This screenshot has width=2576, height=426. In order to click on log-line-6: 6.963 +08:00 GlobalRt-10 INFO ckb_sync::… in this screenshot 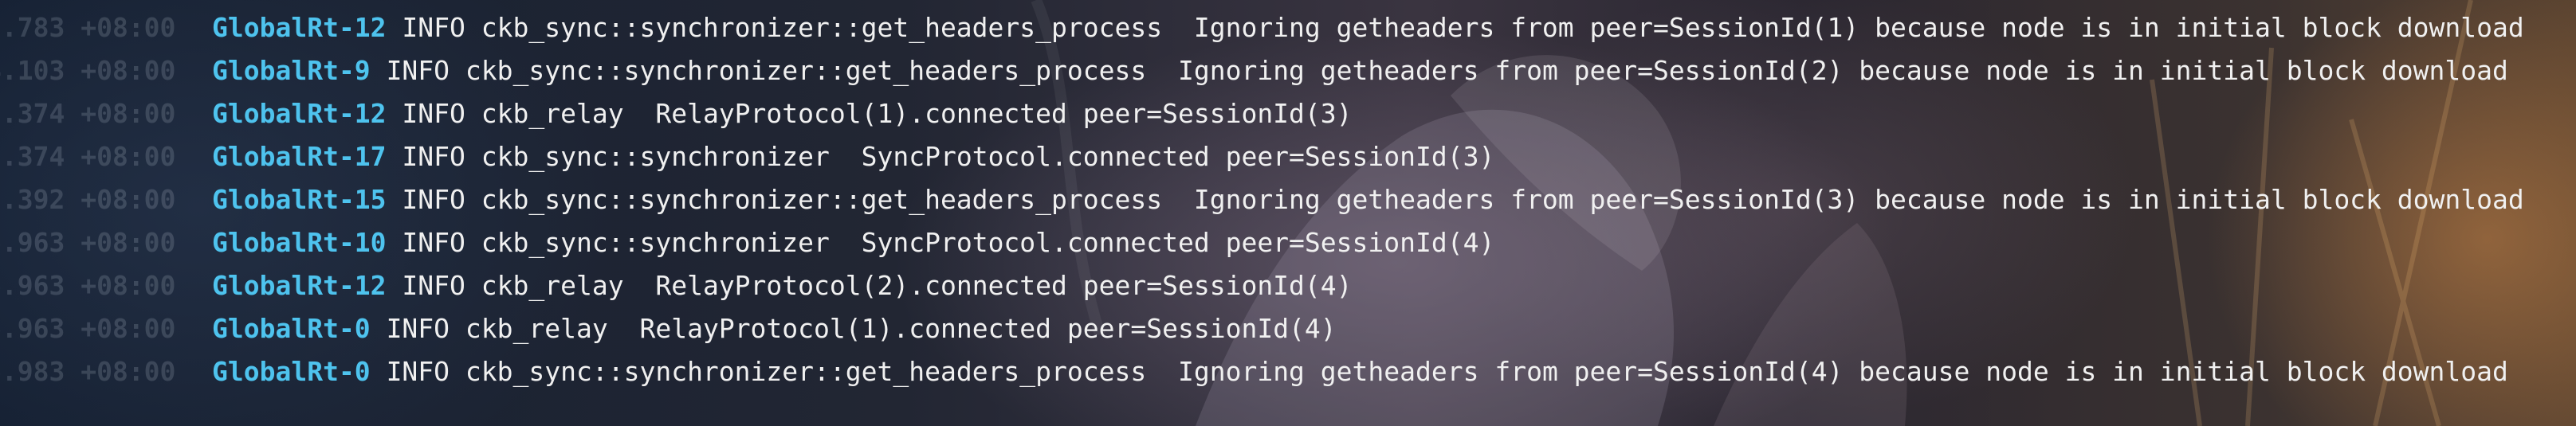, I will do `click(1288, 242)`.